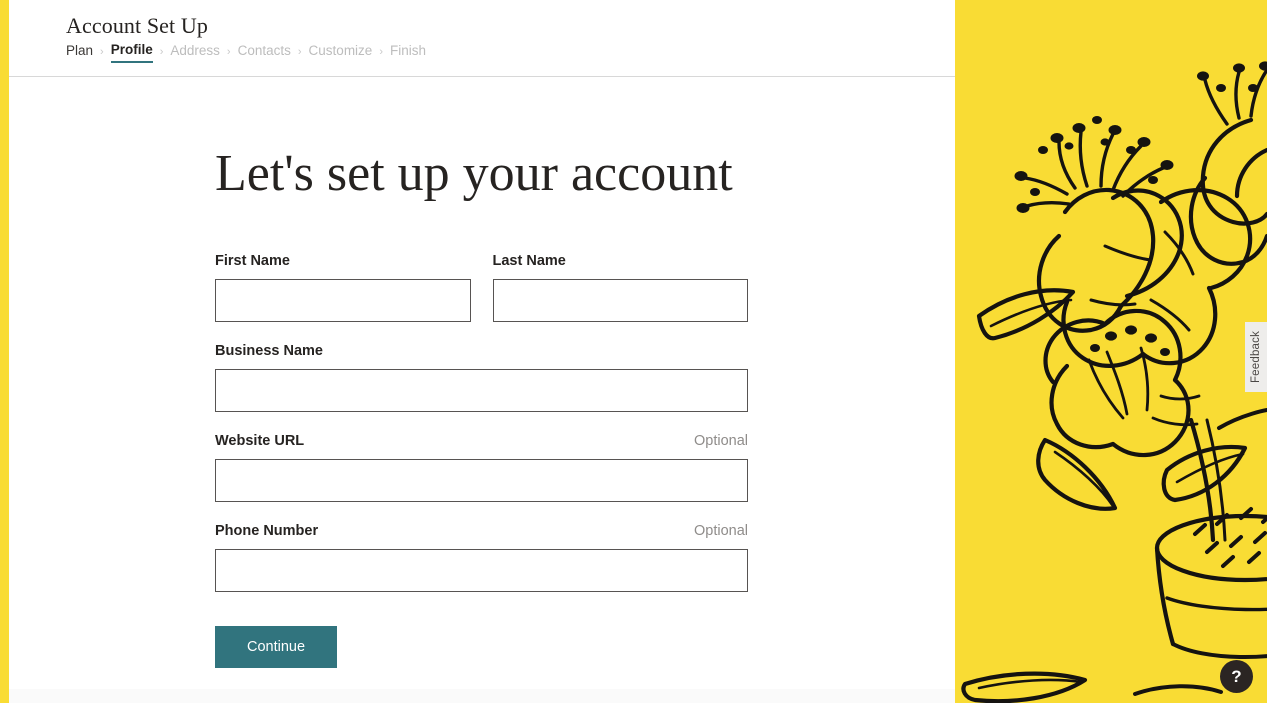  Describe the element at coordinates (481, 531) in the screenshot. I see `phone-number-label-row: Phone Number Optional` at that location.